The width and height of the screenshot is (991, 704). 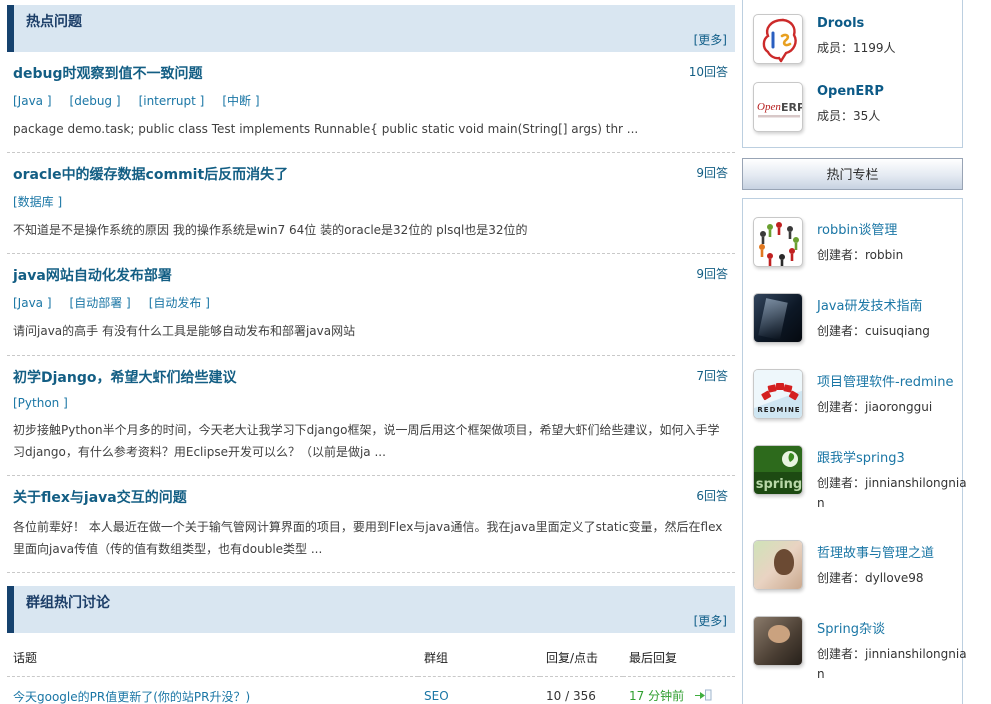 What do you see at coordinates (54, 22) in the screenshot?
I see `hot-questions-title: 热点问题` at bounding box center [54, 22].